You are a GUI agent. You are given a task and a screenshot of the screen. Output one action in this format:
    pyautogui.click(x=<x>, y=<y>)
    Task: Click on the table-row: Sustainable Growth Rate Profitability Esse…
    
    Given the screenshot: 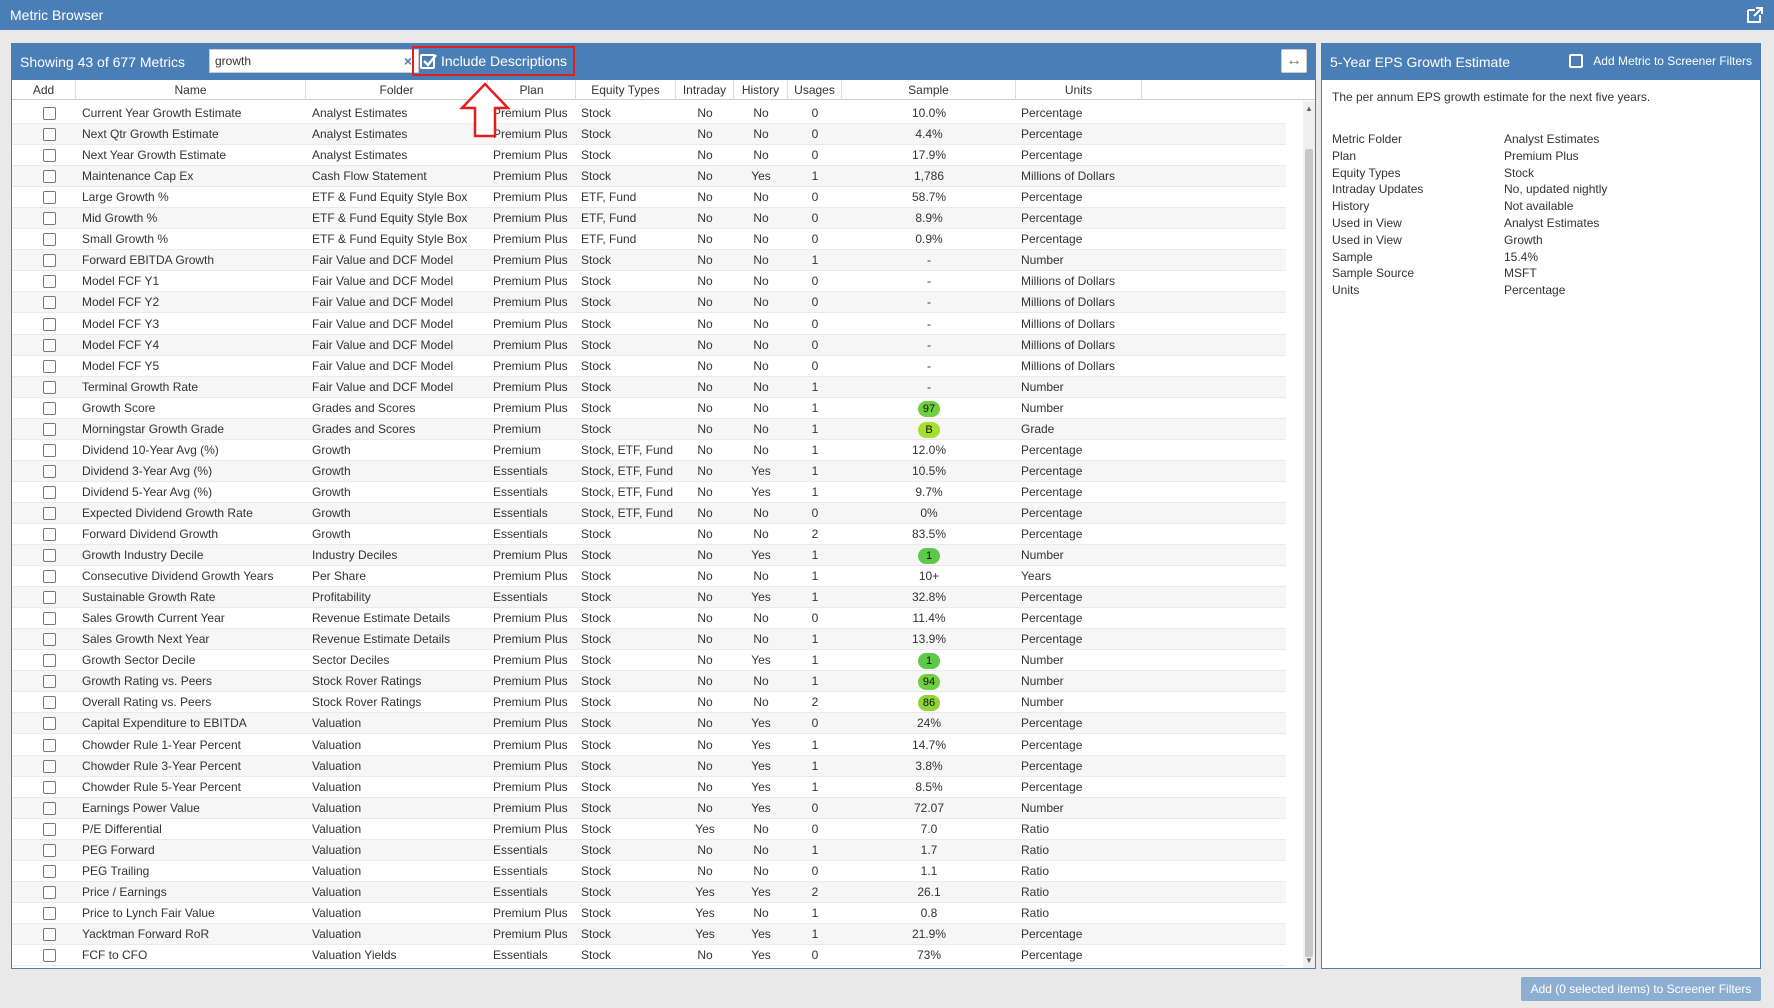 What is the action you would take?
    pyautogui.click(x=649, y=598)
    